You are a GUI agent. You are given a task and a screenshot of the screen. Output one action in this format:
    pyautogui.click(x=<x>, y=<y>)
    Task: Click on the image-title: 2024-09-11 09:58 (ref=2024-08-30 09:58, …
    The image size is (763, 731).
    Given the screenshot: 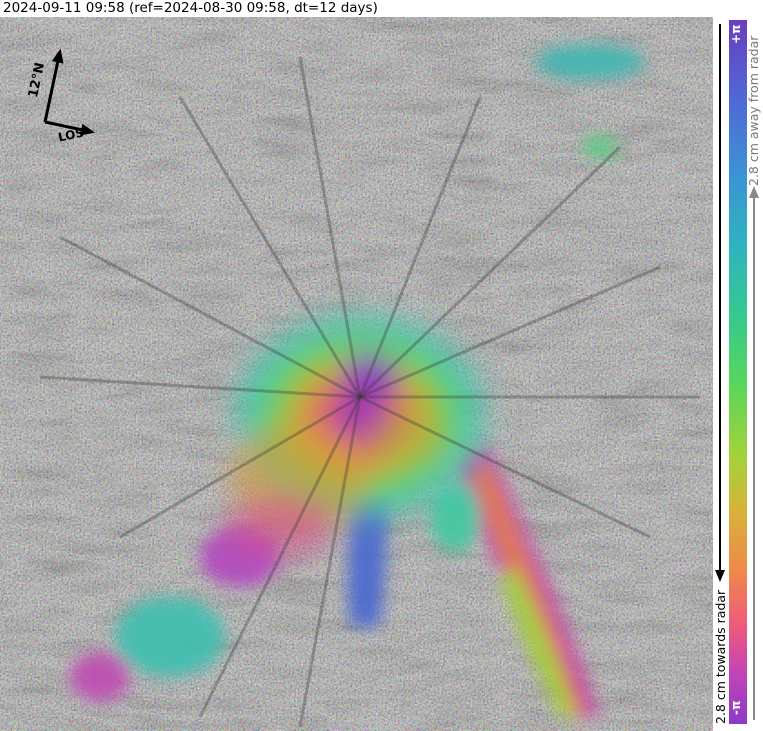 What is the action you would take?
    pyautogui.click(x=190, y=8)
    